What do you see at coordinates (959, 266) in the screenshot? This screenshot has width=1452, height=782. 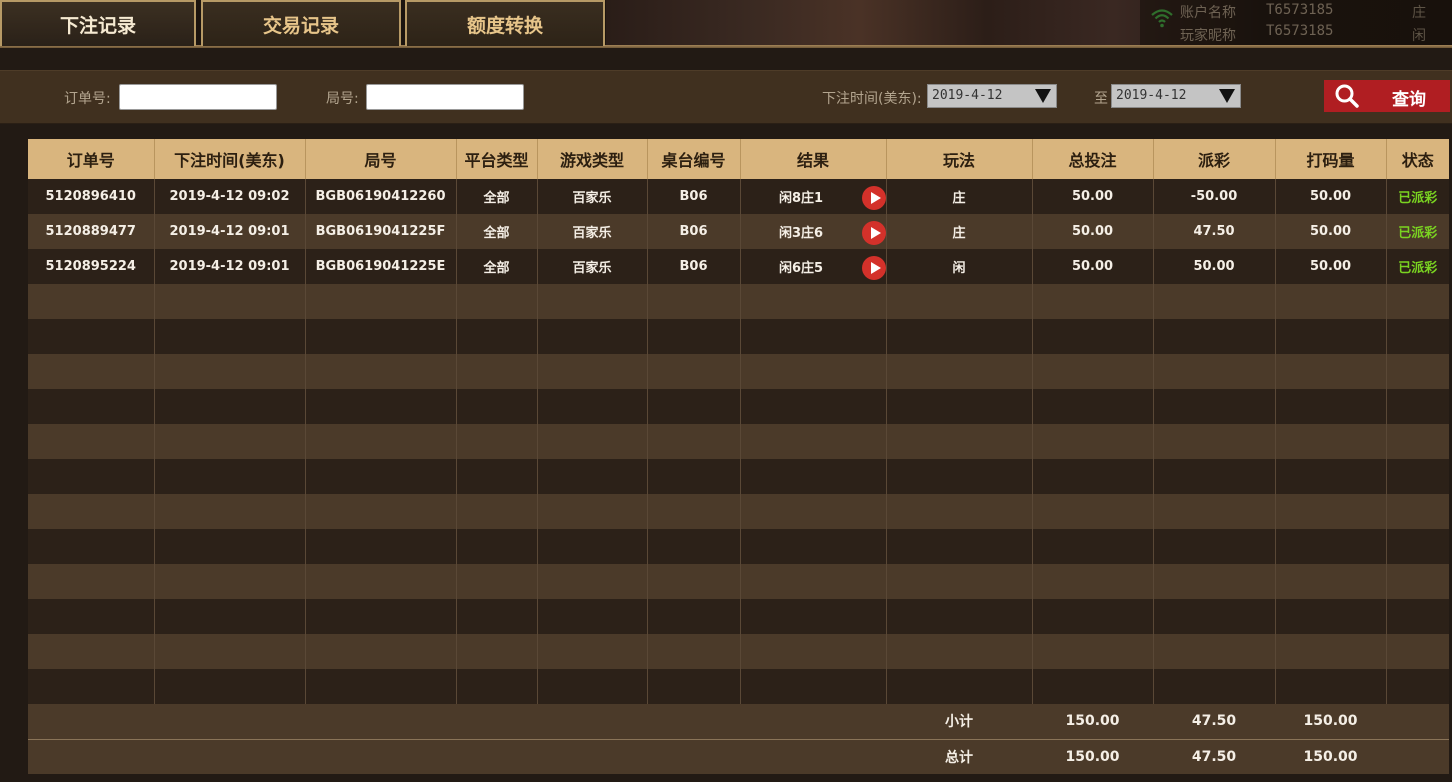 I see `bet-type-cell: 闲` at bounding box center [959, 266].